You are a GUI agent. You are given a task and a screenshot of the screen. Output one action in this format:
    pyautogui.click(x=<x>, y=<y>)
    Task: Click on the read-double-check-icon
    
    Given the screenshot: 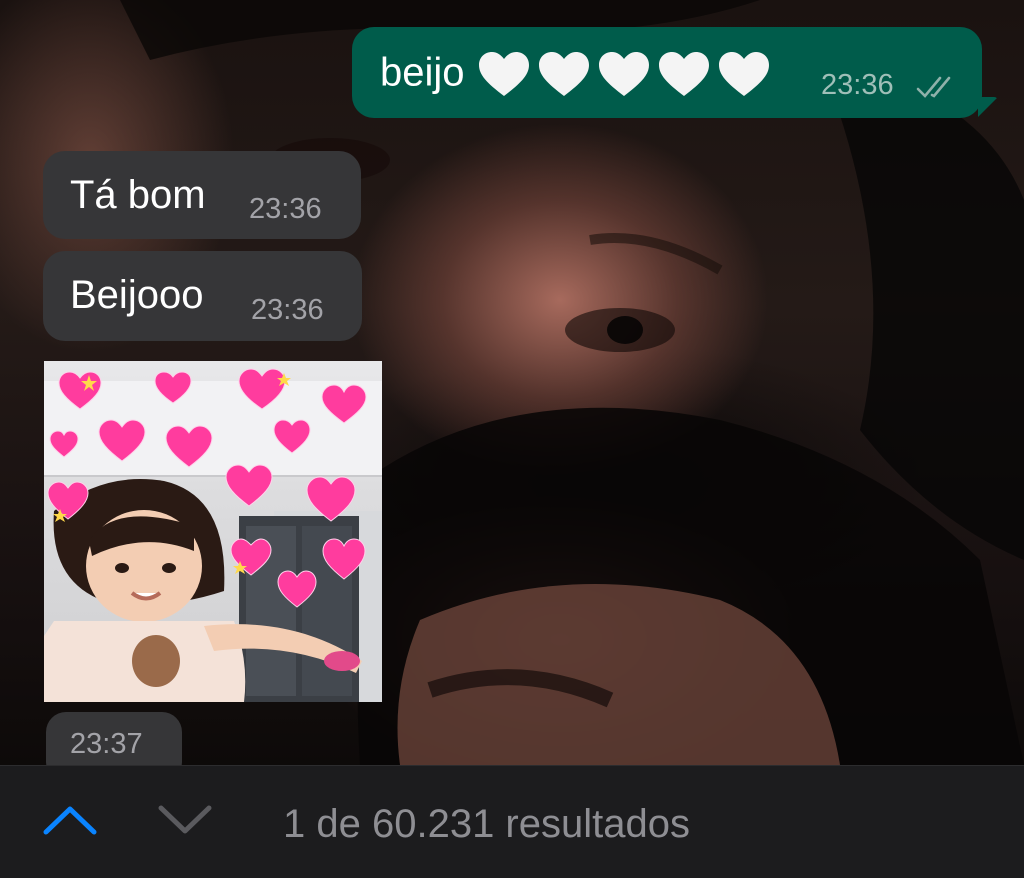 What is the action you would take?
    pyautogui.click(x=933, y=87)
    